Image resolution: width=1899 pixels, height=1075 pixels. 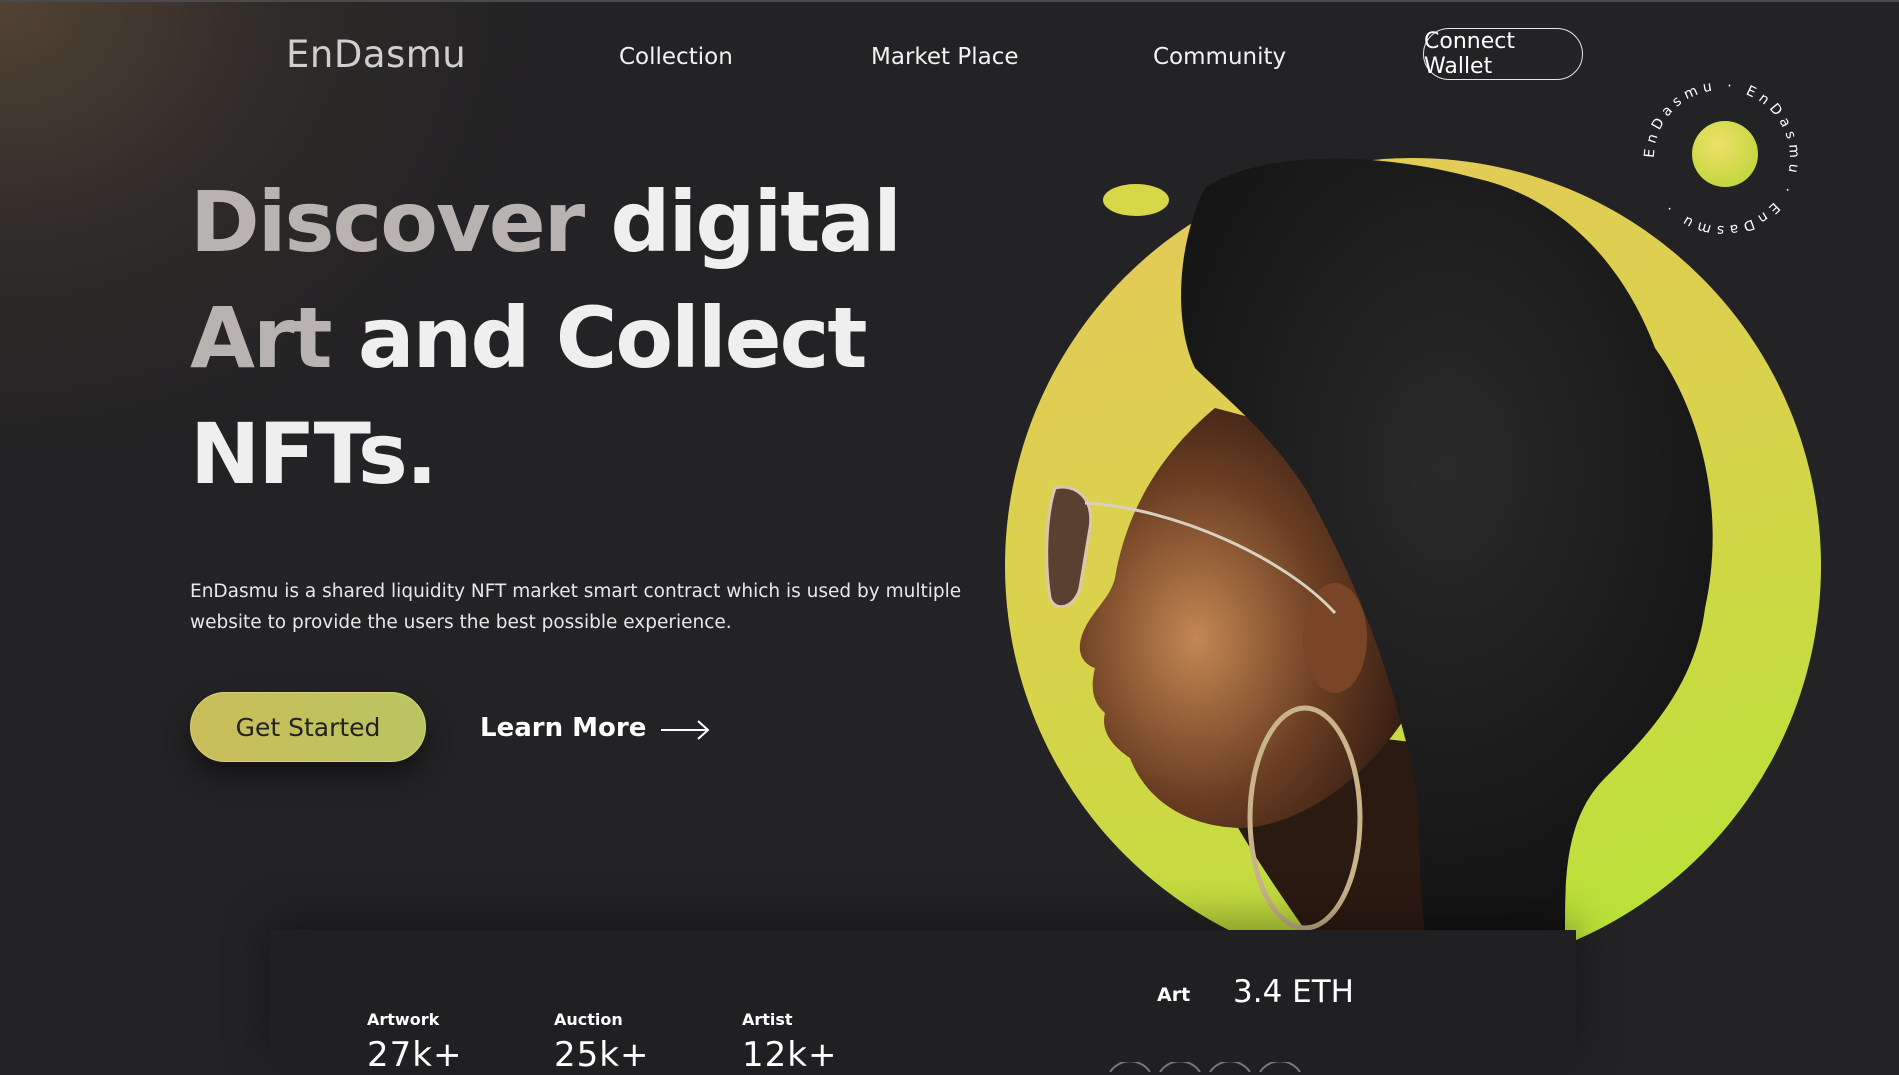 What do you see at coordinates (308, 727) in the screenshot?
I see `get-started-button: Get Started` at bounding box center [308, 727].